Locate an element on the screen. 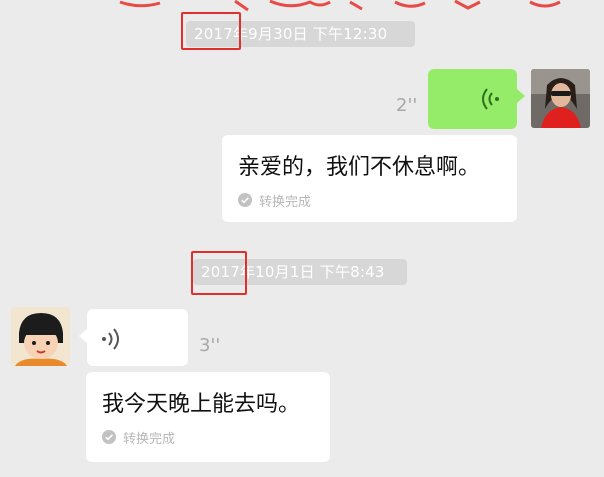  voice-duration: 3'' is located at coordinates (210, 345).